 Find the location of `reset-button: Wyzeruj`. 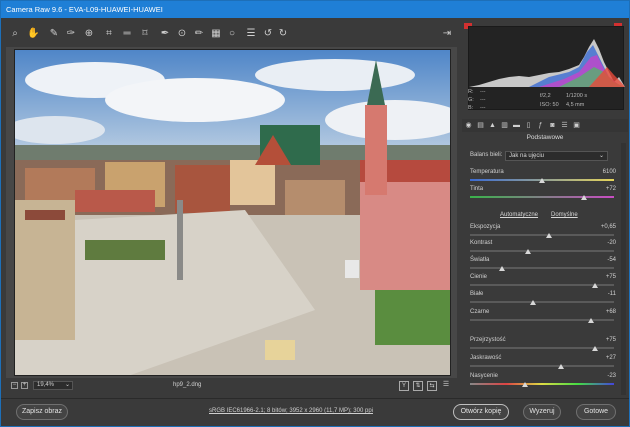

reset-button: Wyzeruj is located at coordinates (542, 412).